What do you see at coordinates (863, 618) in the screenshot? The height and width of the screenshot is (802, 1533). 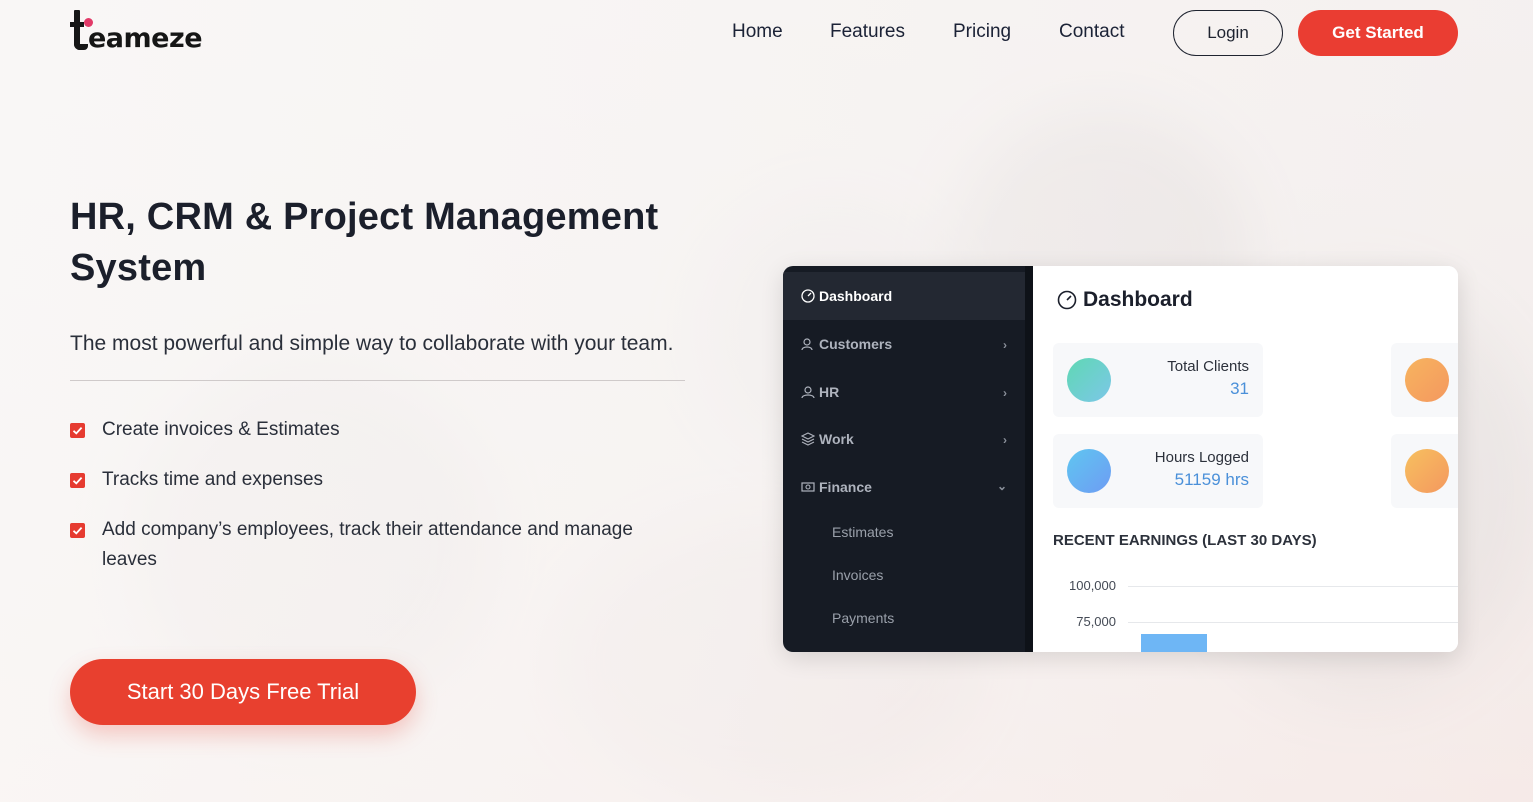 I see `sidebar-subitem-payments: Payments` at bounding box center [863, 618].